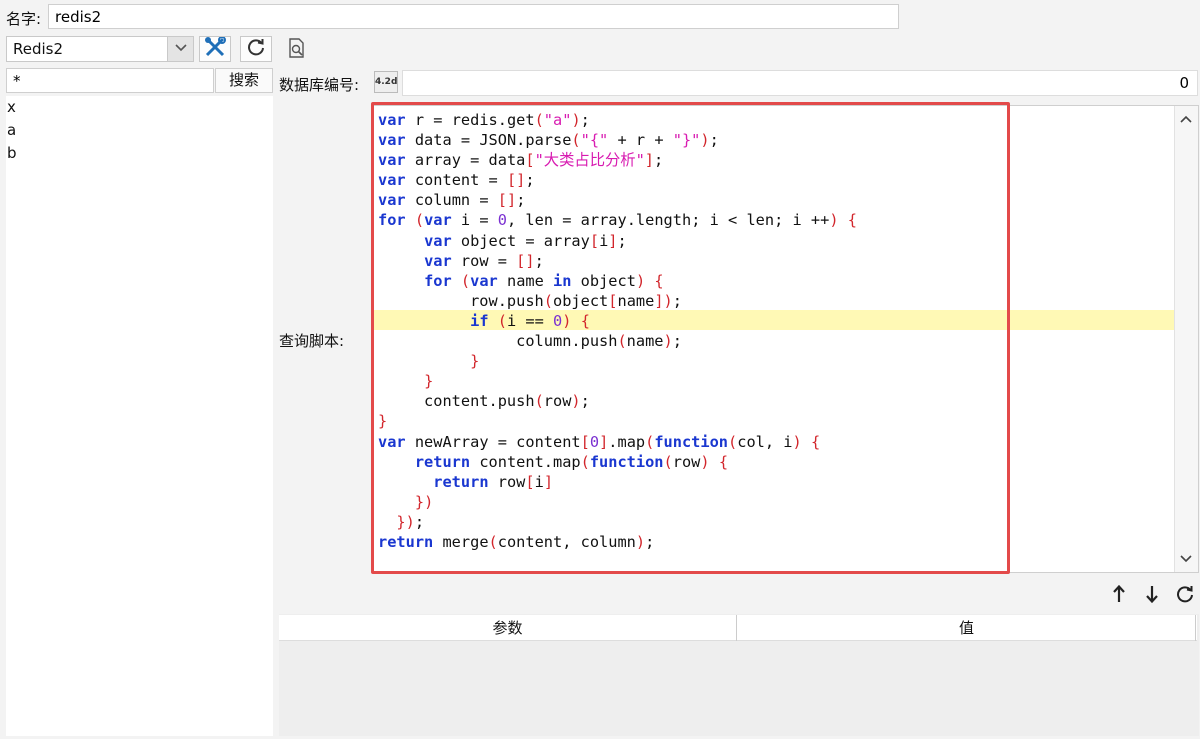 Image resolution: width=1200 pixels, height=739 pixels. I want to click on scroll-down-icon, so click(1186, 559).